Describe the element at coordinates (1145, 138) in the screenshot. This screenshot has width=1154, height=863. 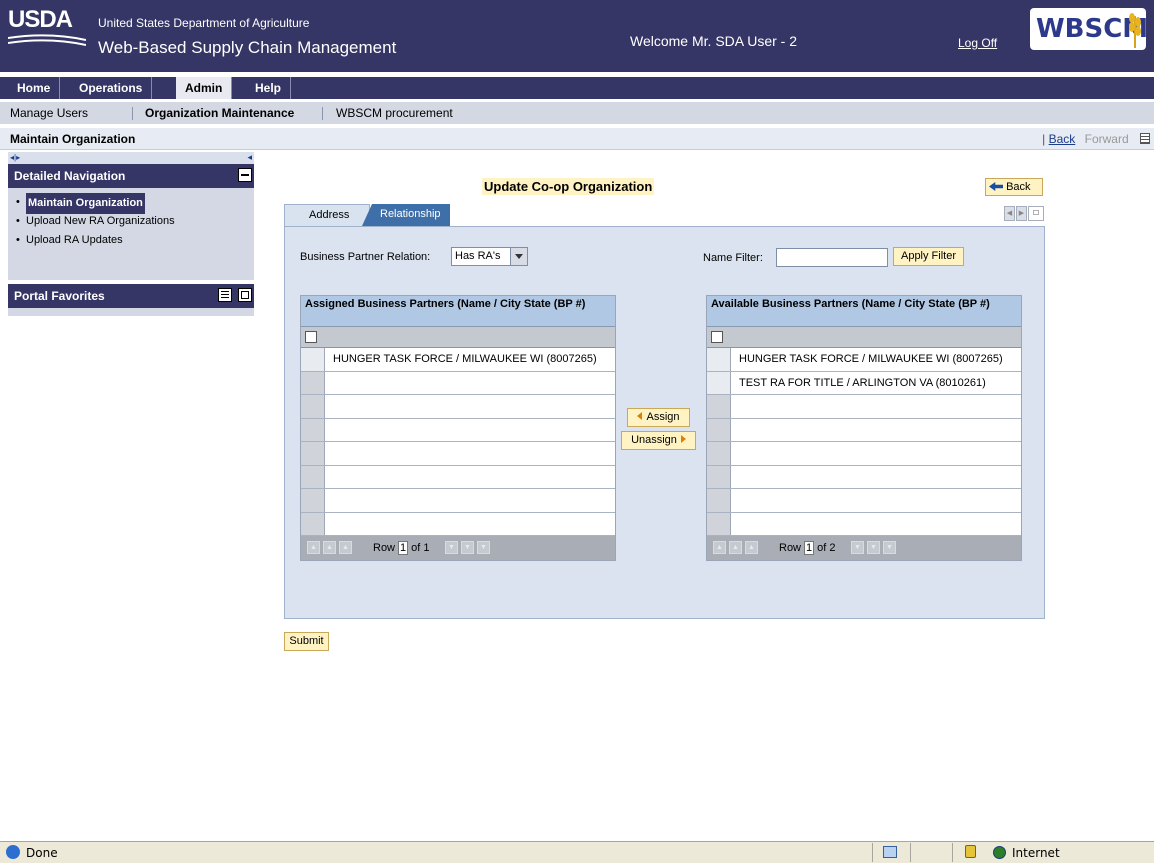
I see `page-menu-icon` at that location.